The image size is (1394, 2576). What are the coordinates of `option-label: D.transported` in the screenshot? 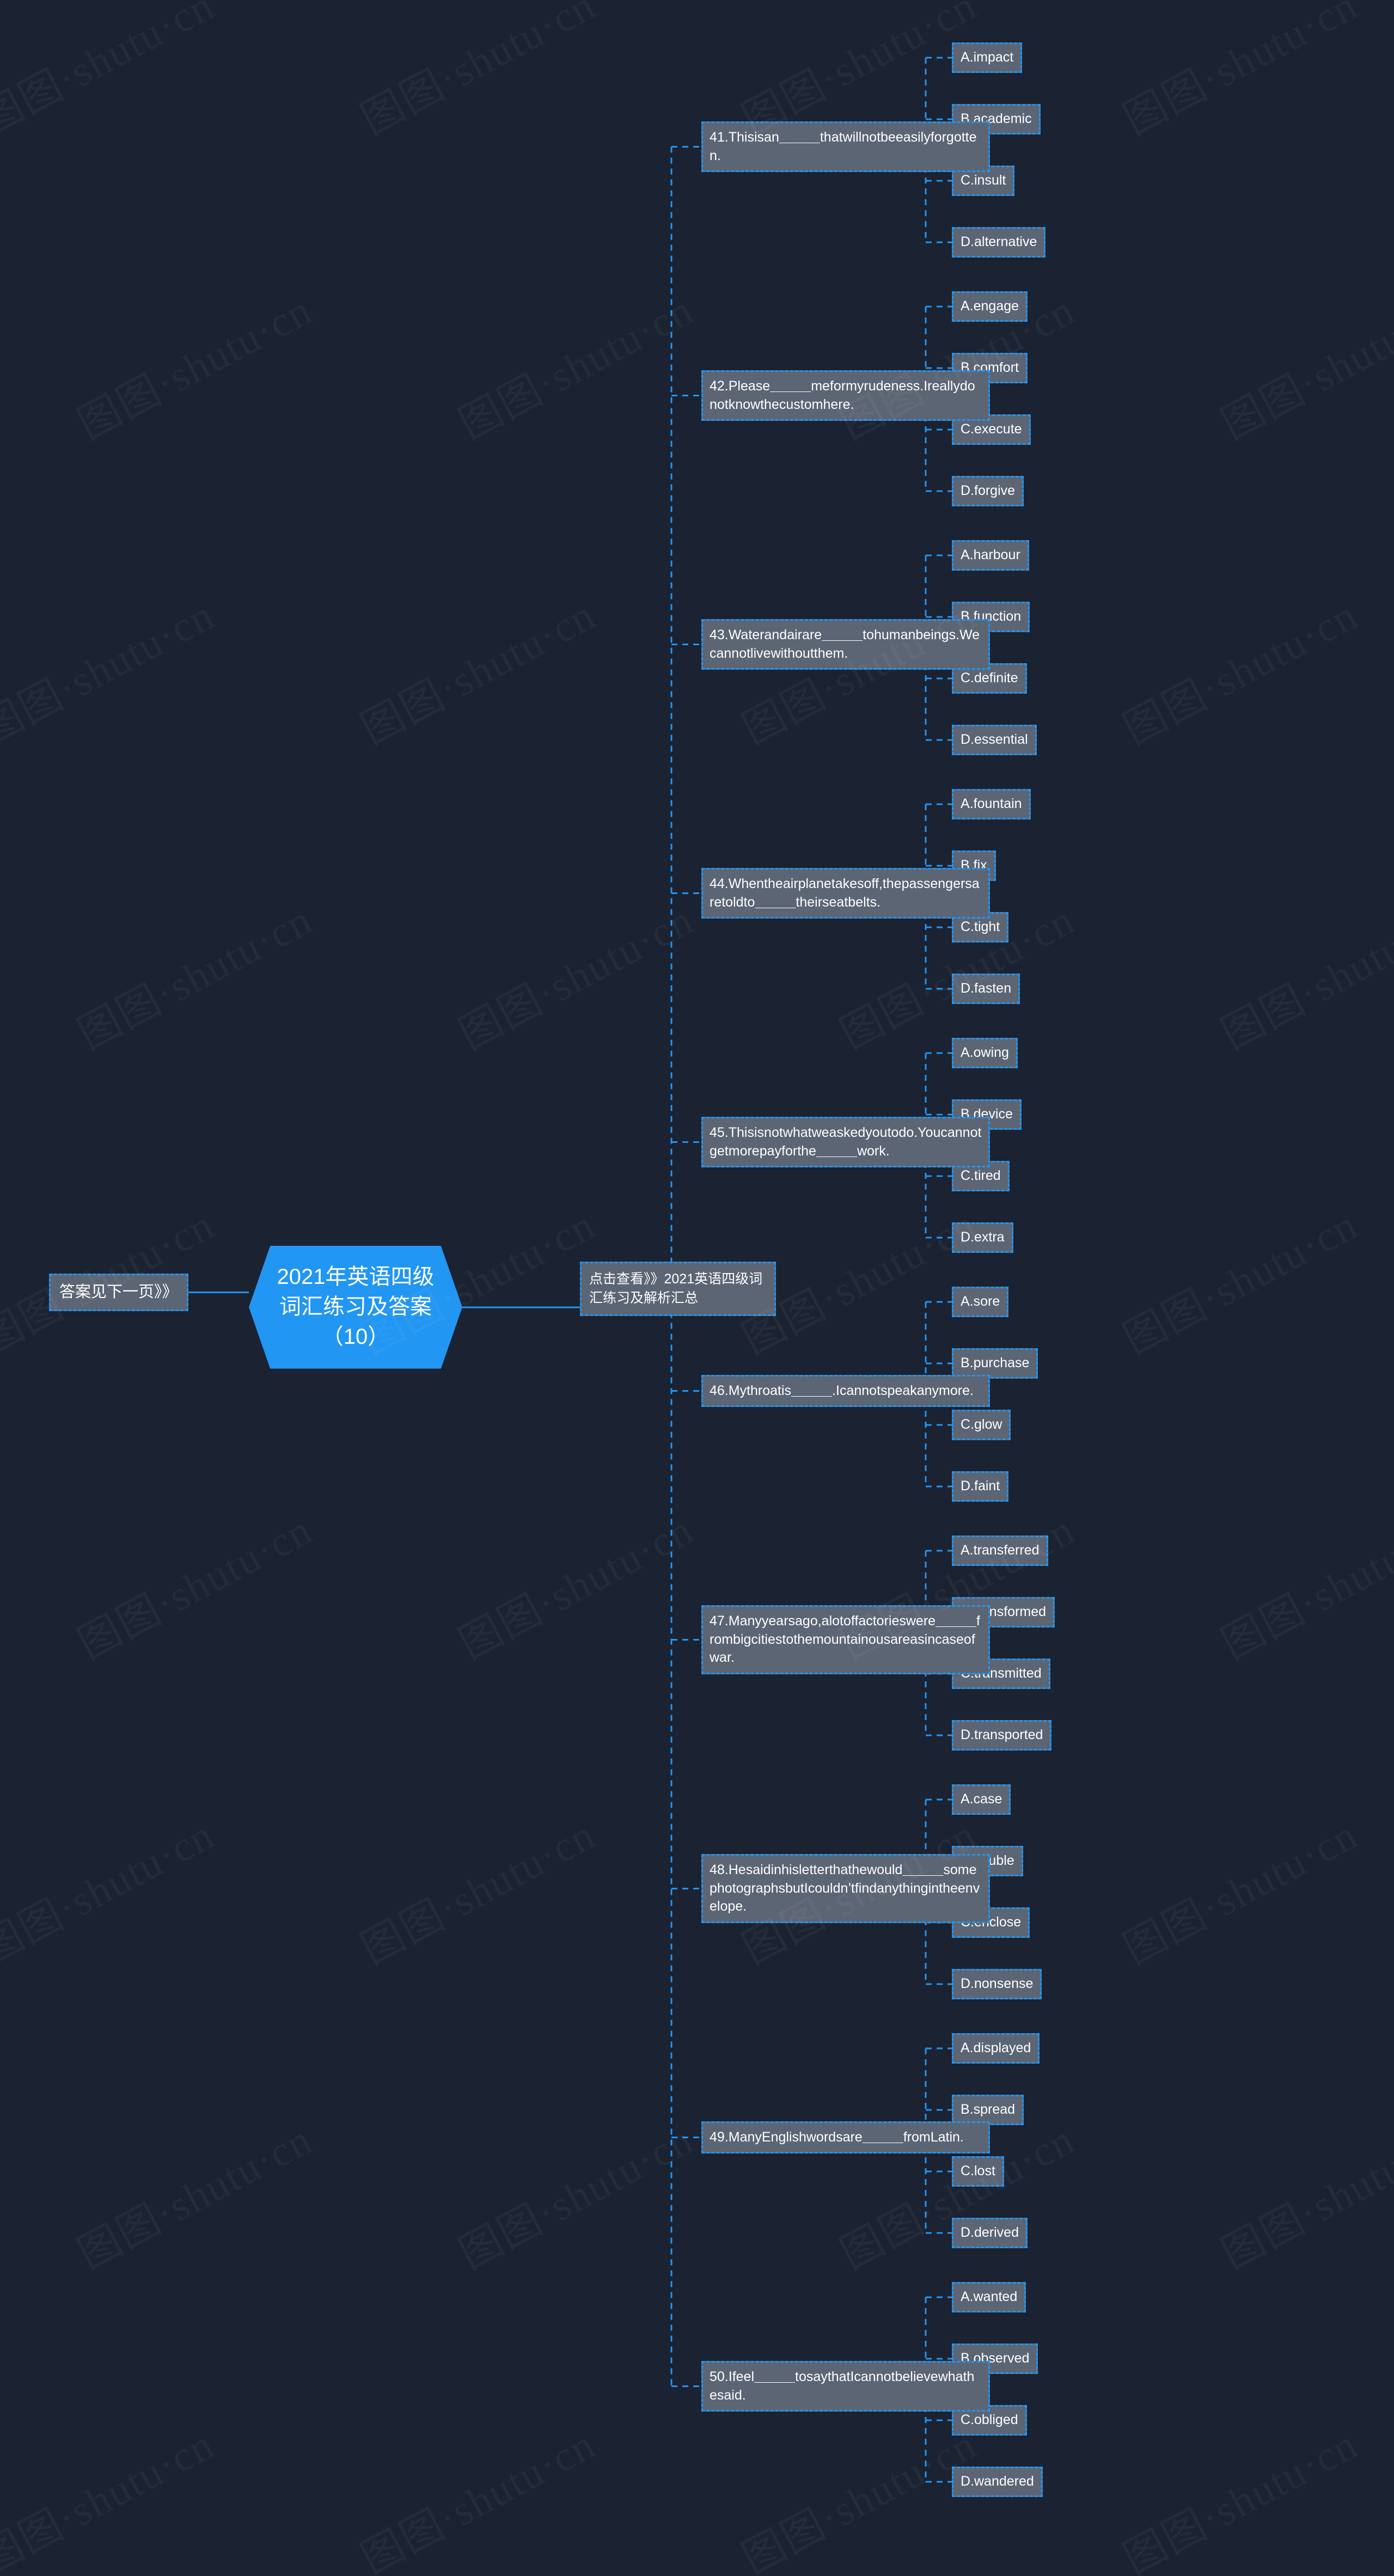 It's located at (1002, 1734).